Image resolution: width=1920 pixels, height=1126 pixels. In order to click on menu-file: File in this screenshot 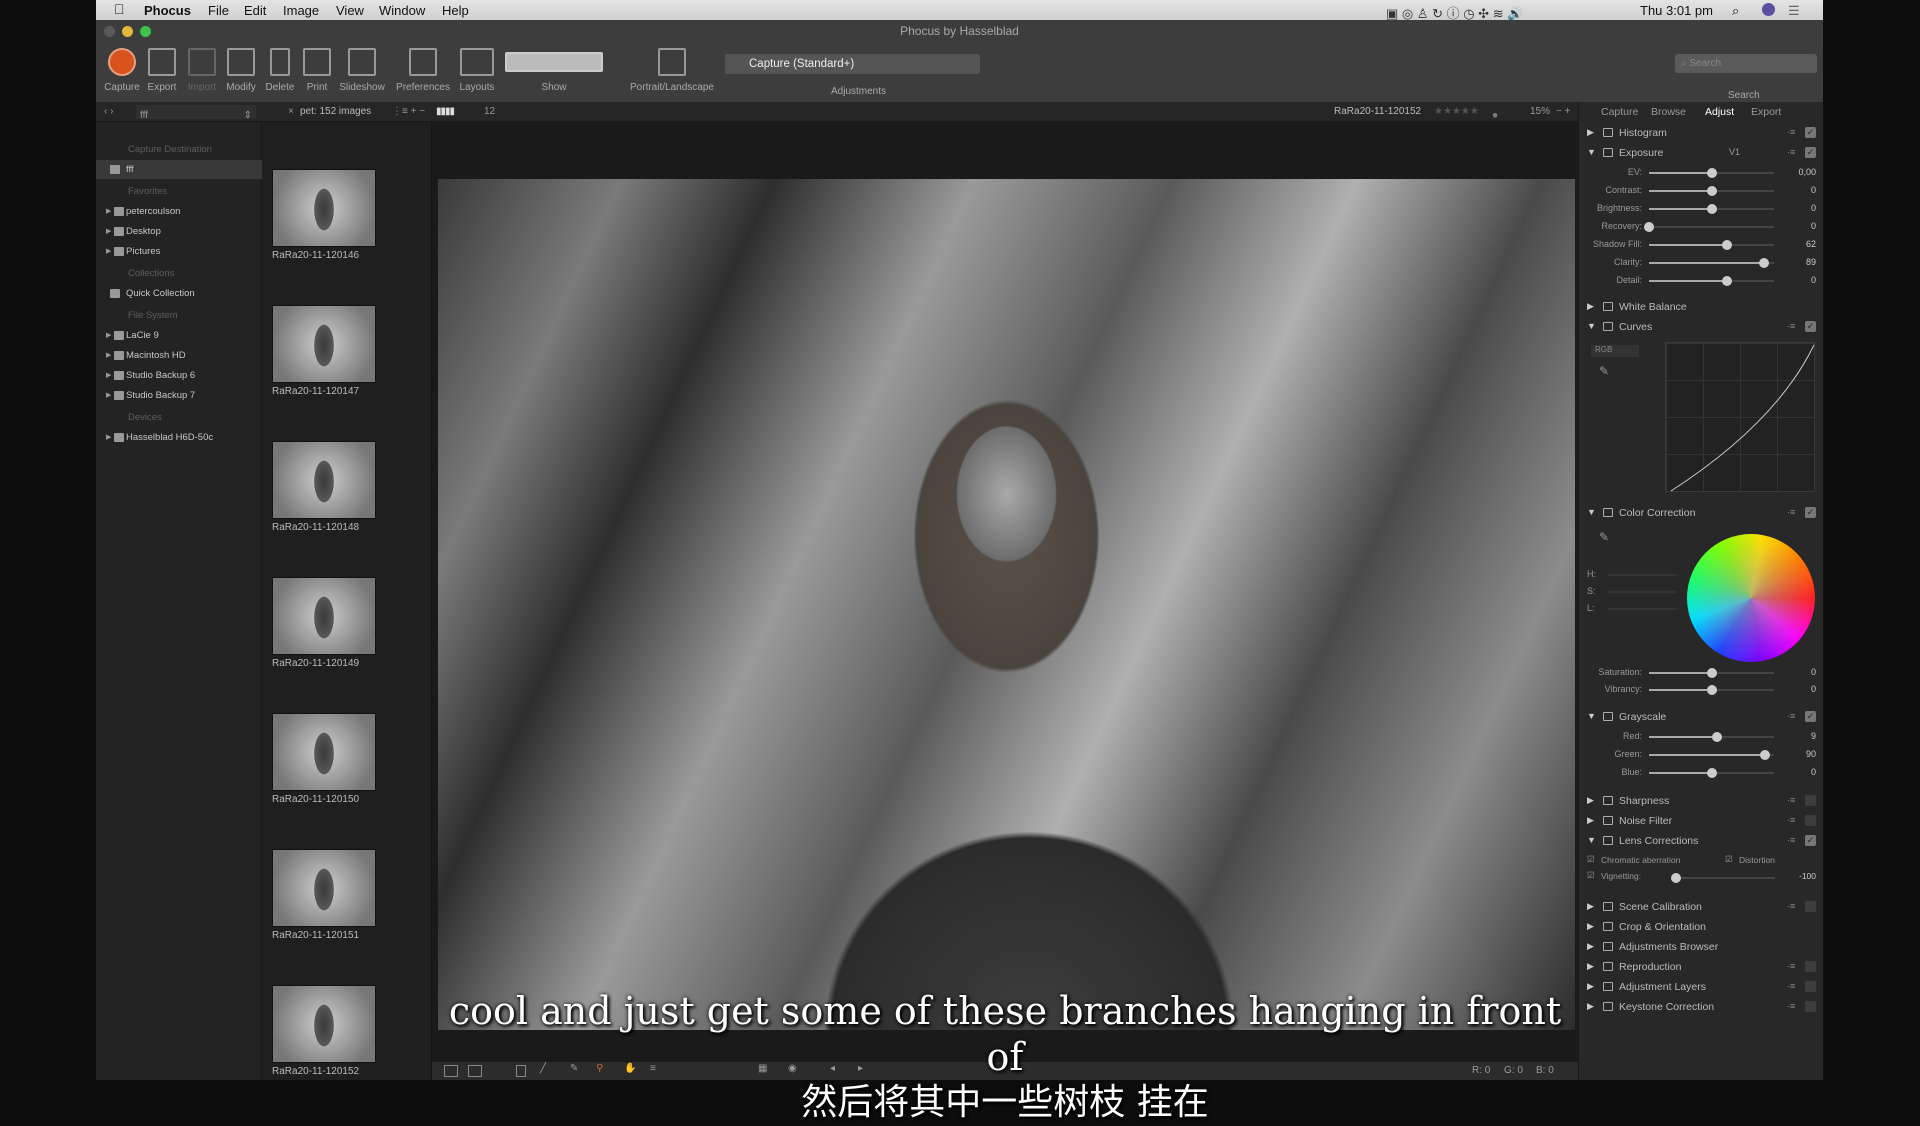, I will do `click(218, 10)`.